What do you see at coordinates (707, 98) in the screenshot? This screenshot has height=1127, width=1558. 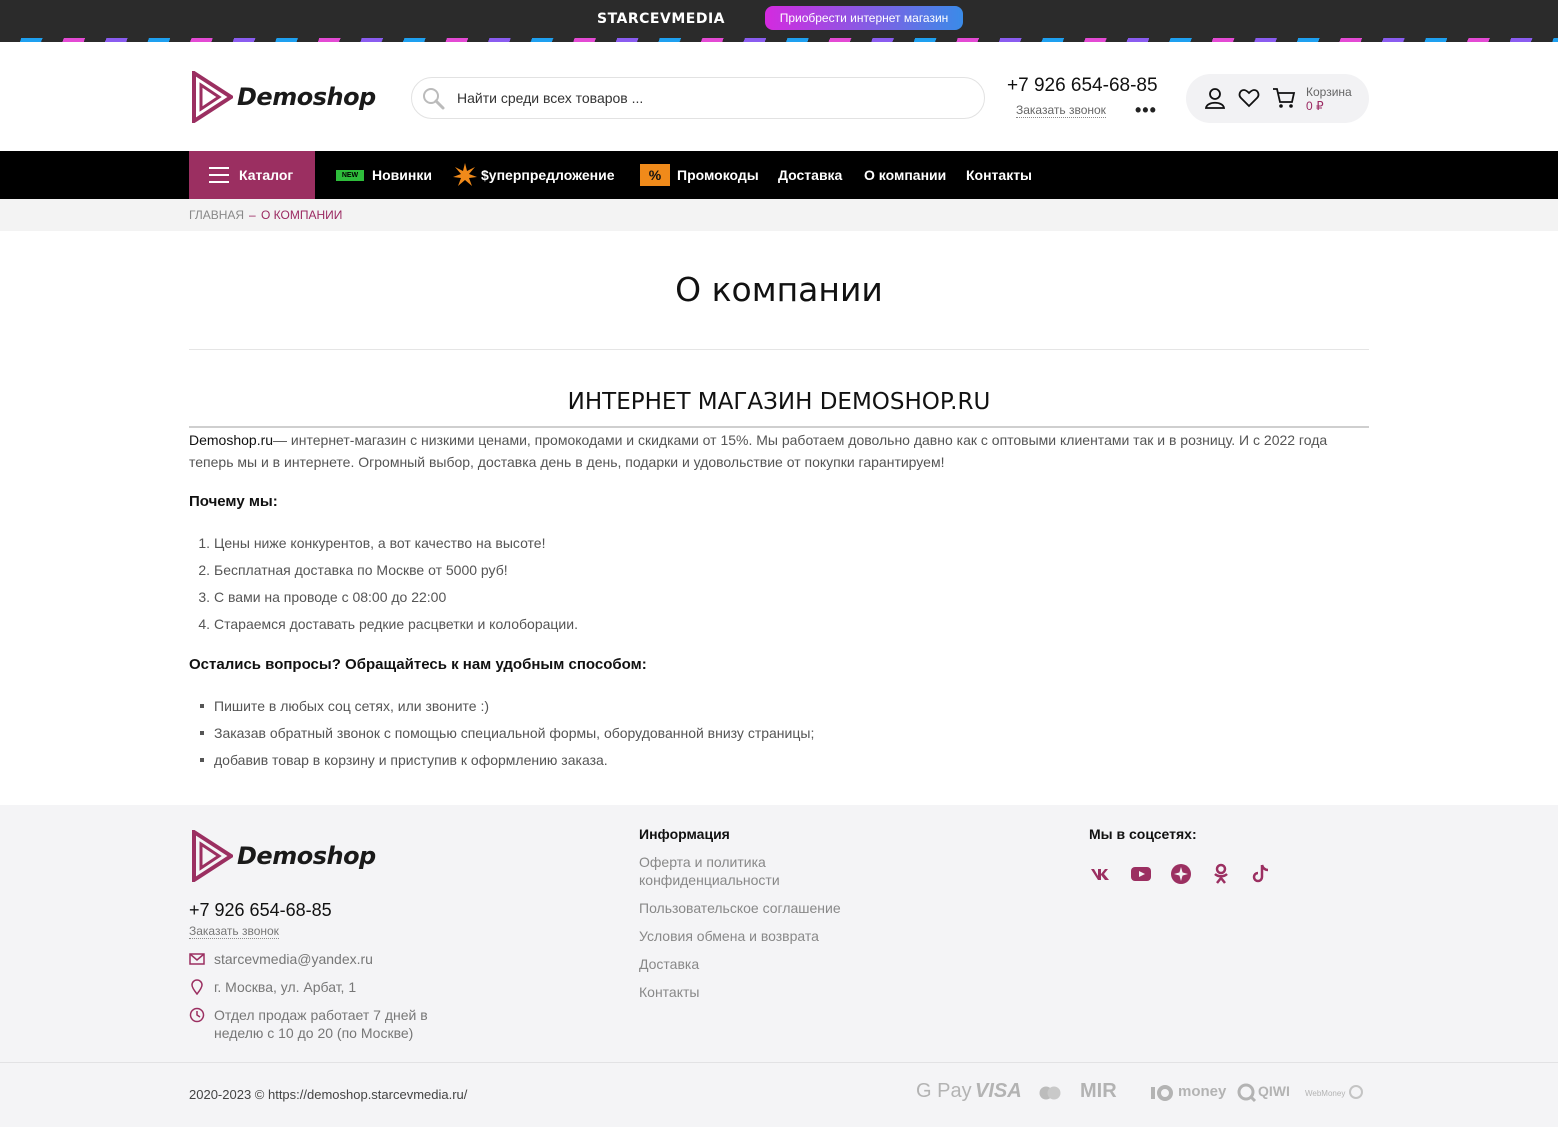 I see `search-input` at bounding box center [707, 98].